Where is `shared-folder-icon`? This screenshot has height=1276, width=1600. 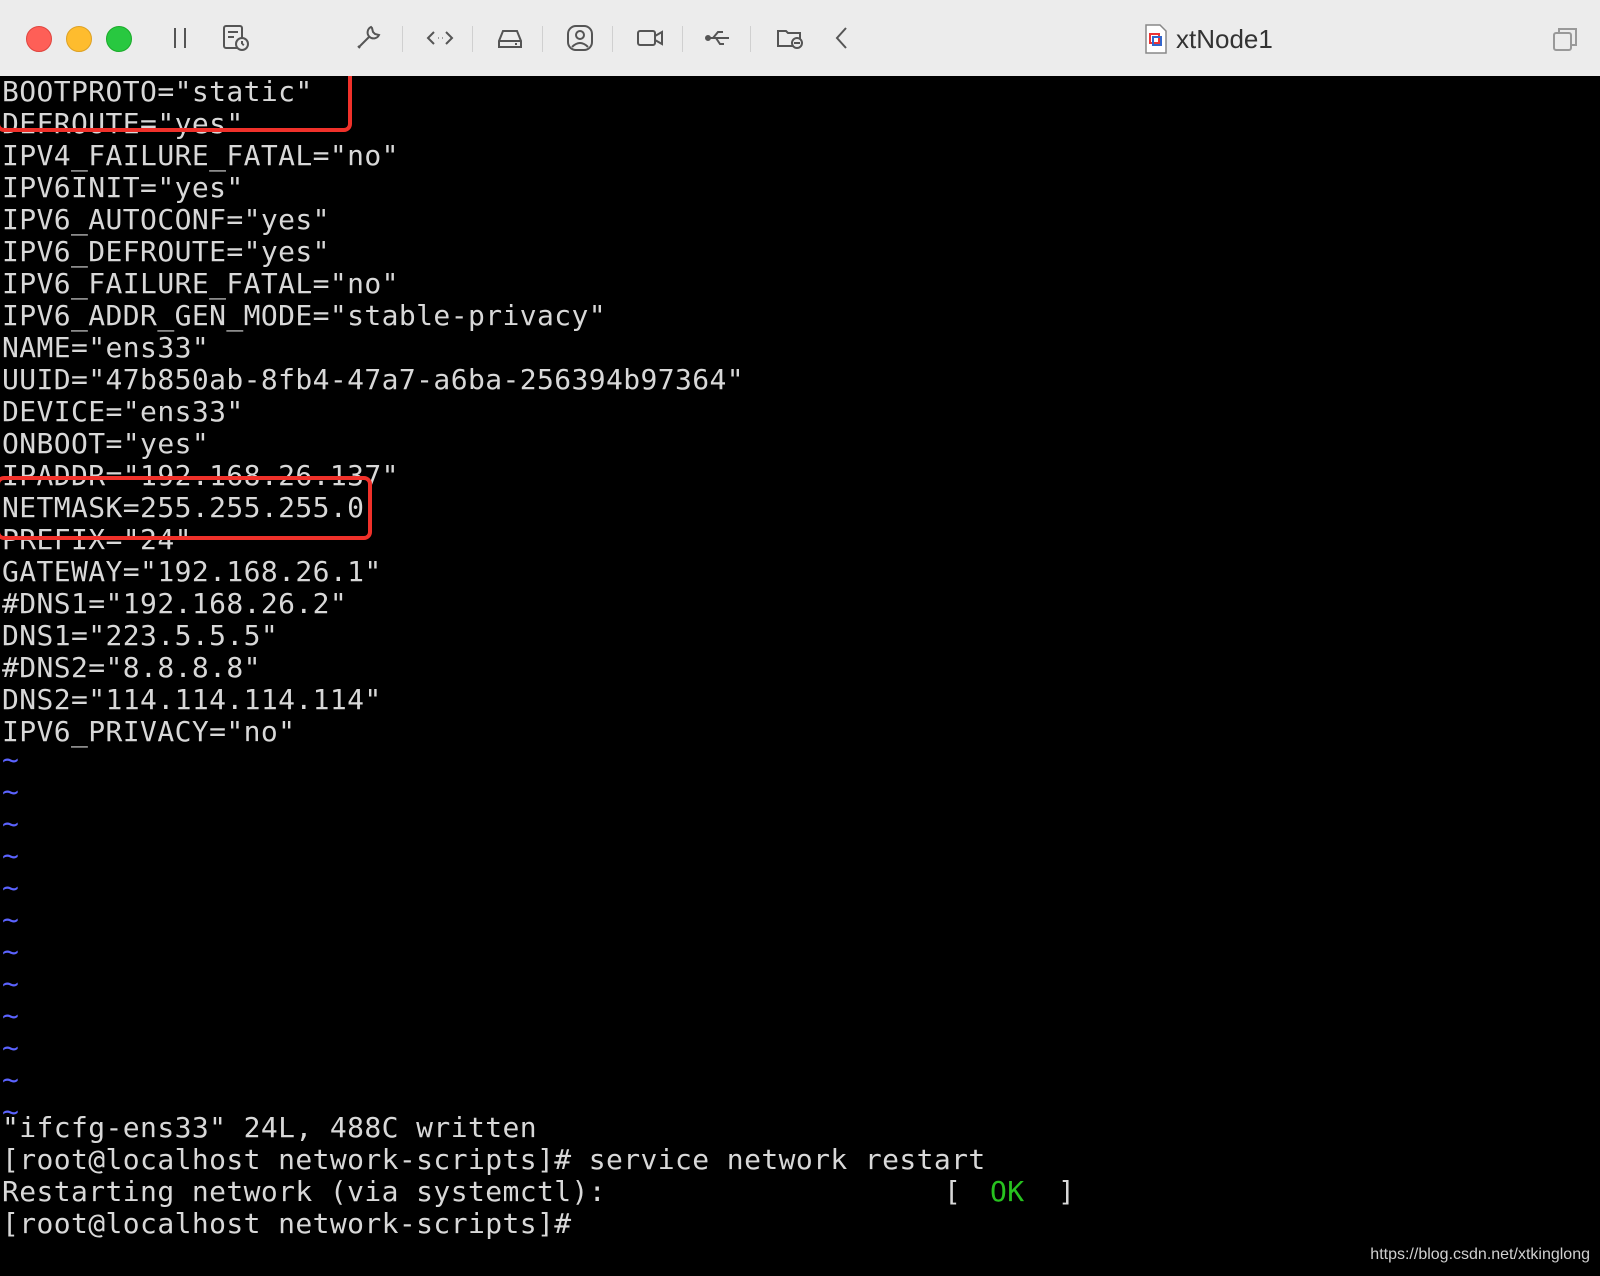
shared-folder-icon is located at coordinates (790, 38).